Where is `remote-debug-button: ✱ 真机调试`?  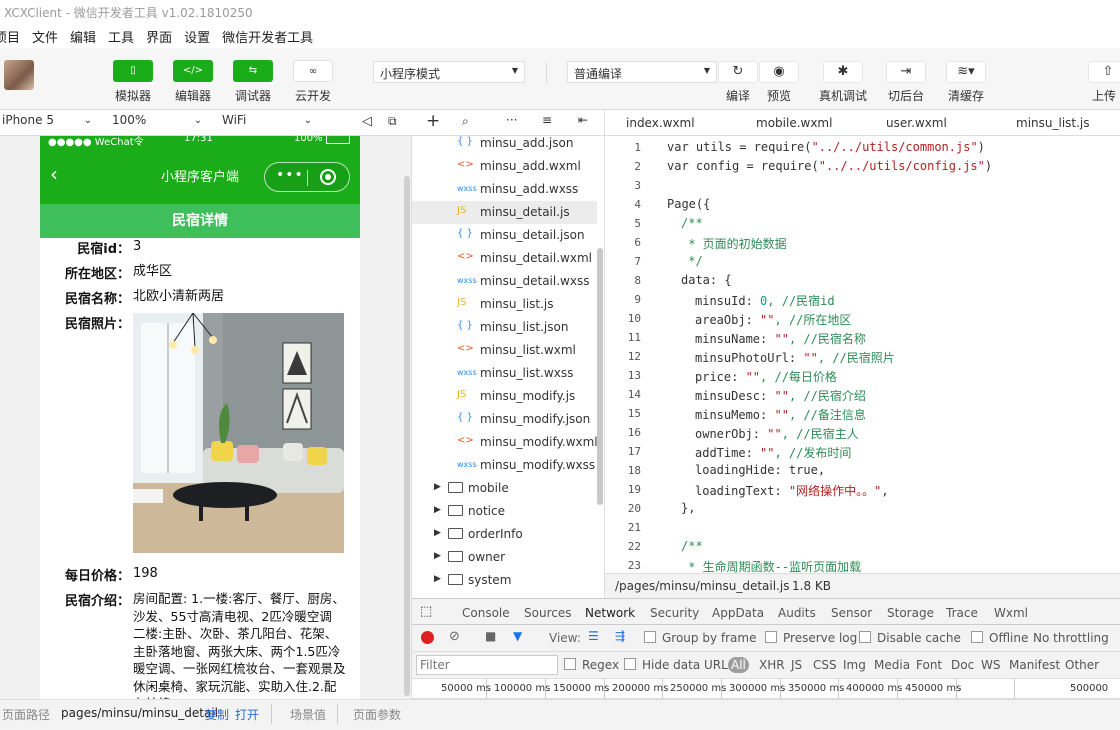 remote-debug-button: ✱ 真机调试 is located at coordinates (843, 82).